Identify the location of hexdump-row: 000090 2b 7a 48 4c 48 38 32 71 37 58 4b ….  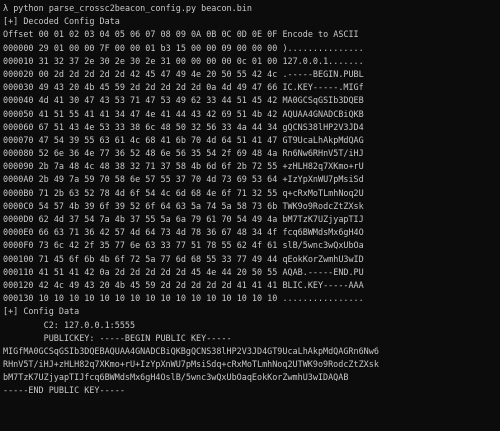
(250, 166).